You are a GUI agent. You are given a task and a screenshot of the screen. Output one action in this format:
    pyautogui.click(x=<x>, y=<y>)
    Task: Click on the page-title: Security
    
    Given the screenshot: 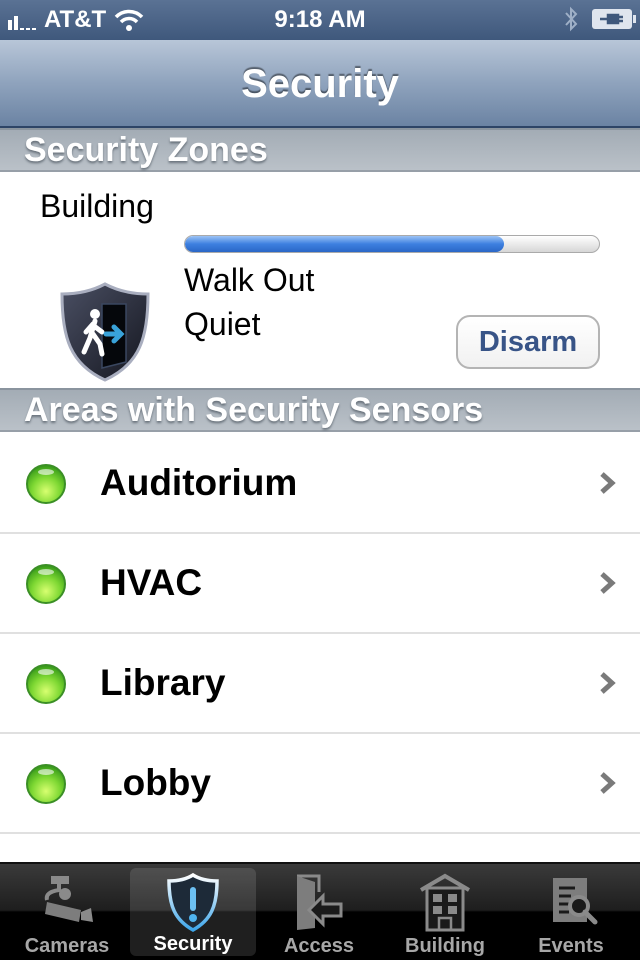 What is the action you would take?
    pyautogui.click(x=320, y=84)
    